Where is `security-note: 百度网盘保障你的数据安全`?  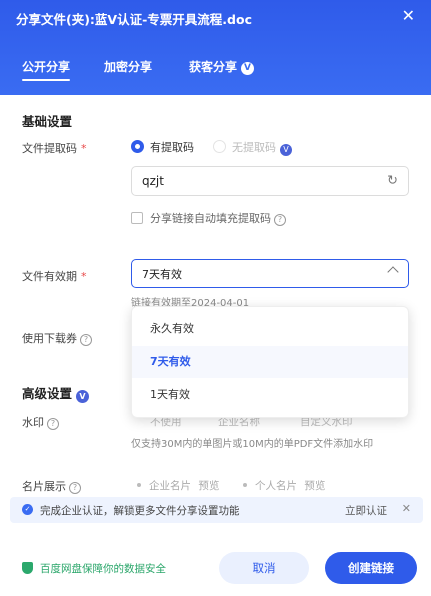 security-note: 百度网盘保障你的数据安全 is located at coordinates (94, 568).